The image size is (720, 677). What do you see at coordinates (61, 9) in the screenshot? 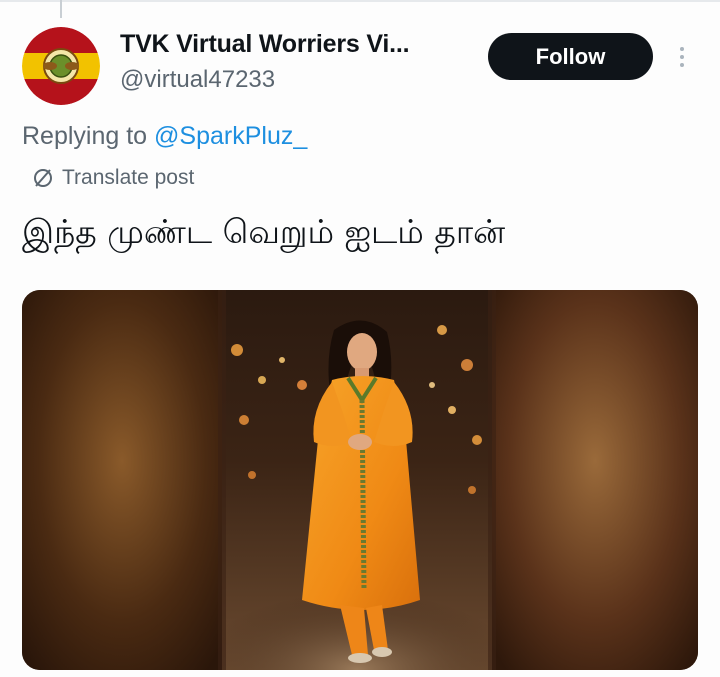
I see `thread-connector-line` at bounding box center [61, 9].